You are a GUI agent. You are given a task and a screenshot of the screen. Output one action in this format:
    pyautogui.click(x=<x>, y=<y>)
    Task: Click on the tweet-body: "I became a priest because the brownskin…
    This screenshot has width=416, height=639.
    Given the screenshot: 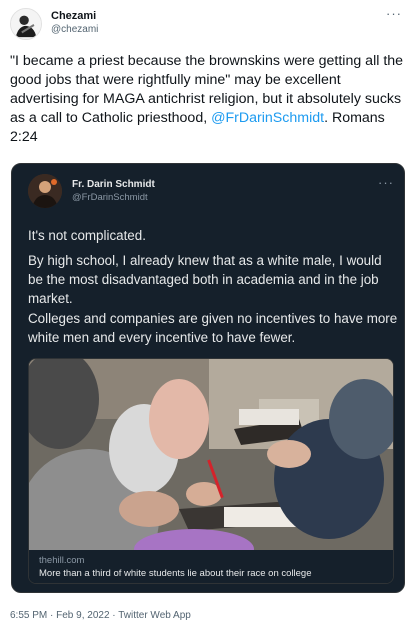 What is the action you would take?
    pyautogui.click(x=210, y=99)
    